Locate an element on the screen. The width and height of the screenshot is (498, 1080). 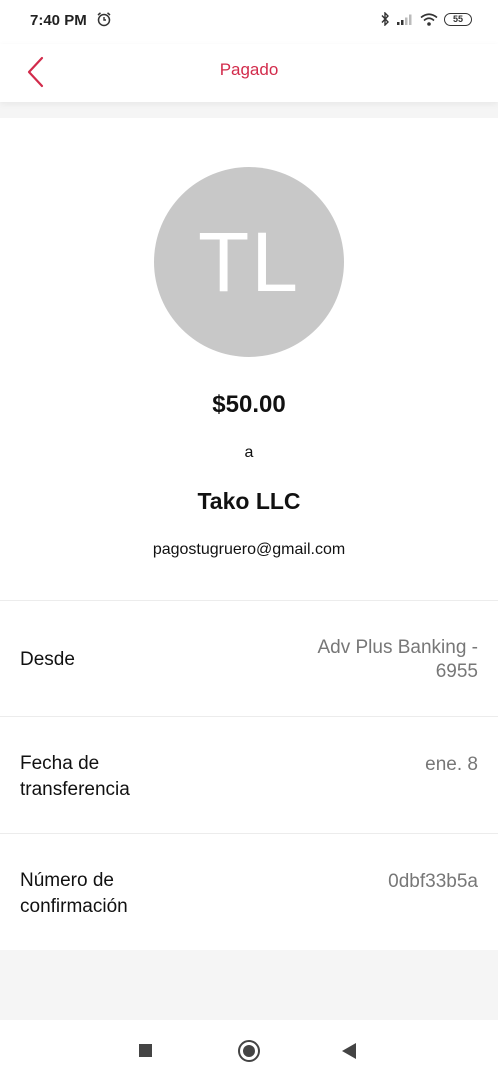
detail-value-transfer-date: ene. 8 is located at coordinates (451, 765).